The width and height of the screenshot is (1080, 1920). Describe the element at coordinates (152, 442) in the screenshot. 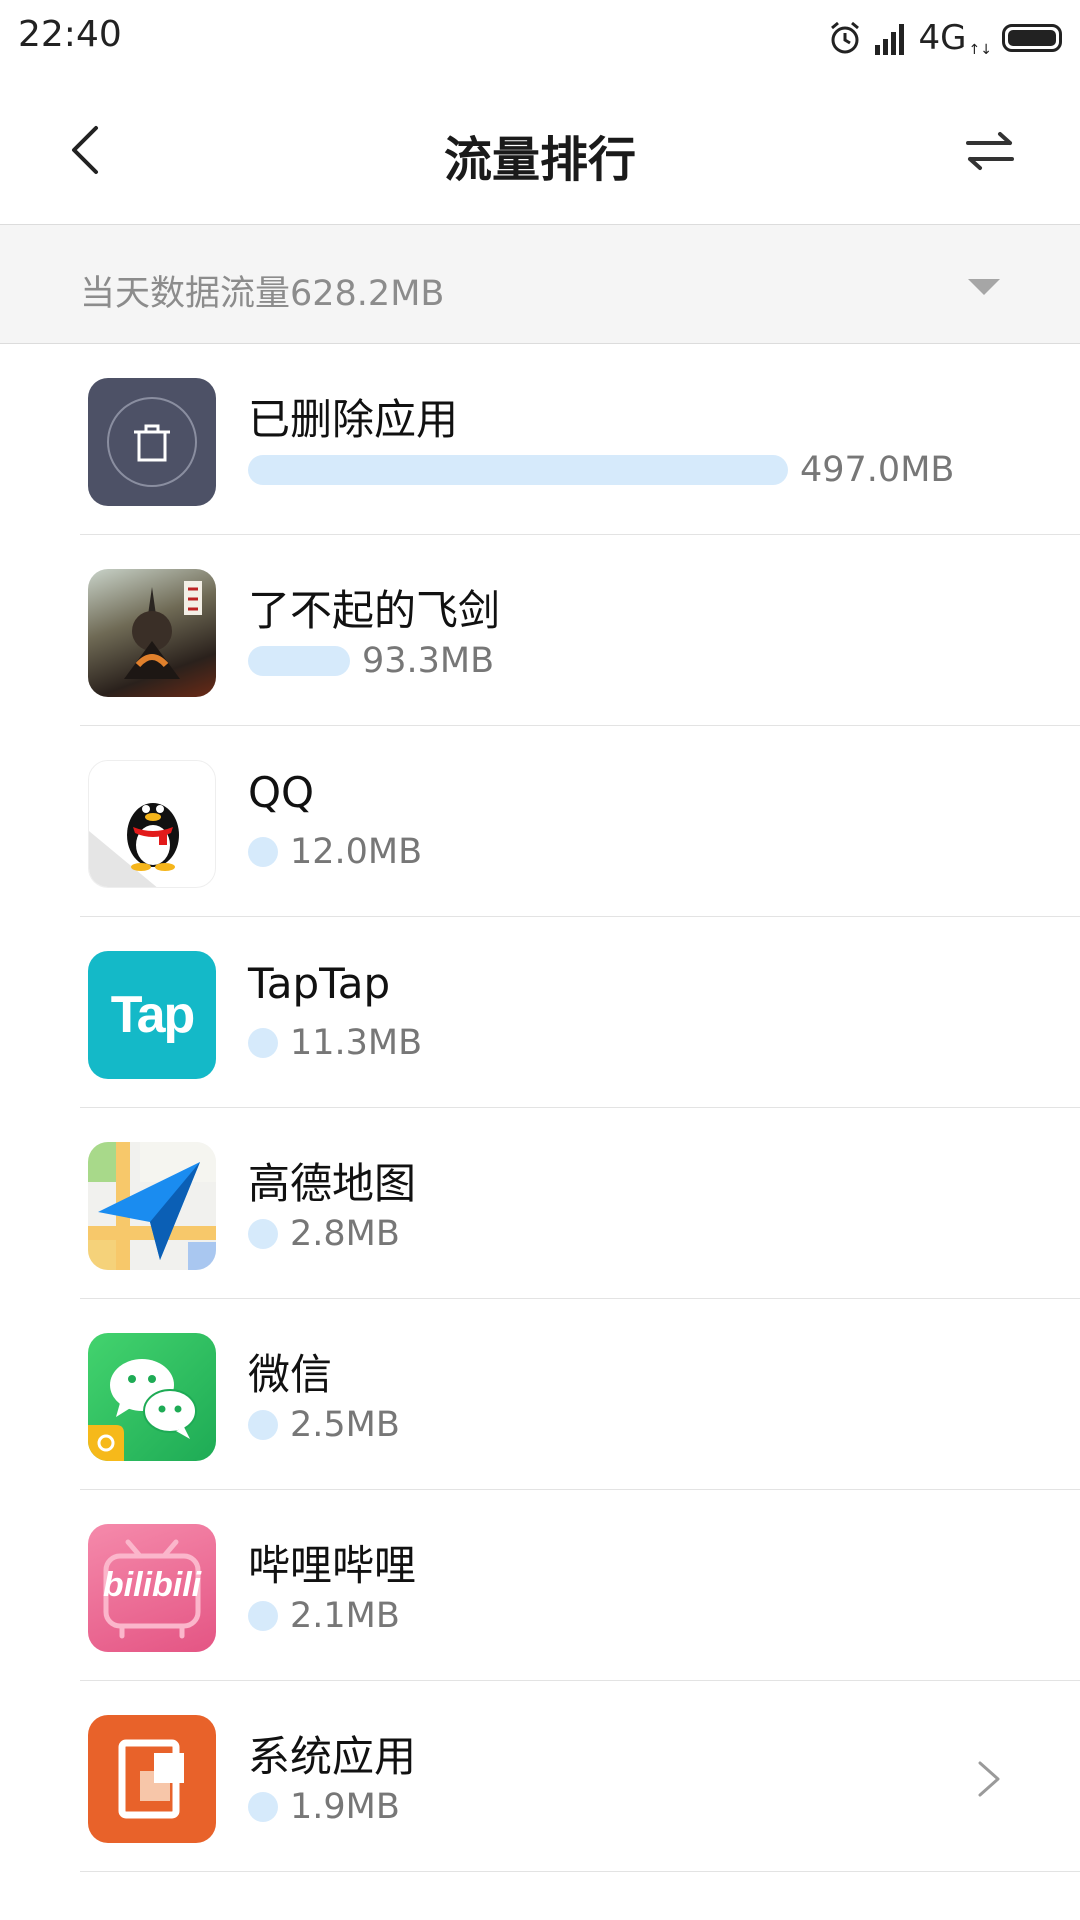

I see `trash-icon` at that location.